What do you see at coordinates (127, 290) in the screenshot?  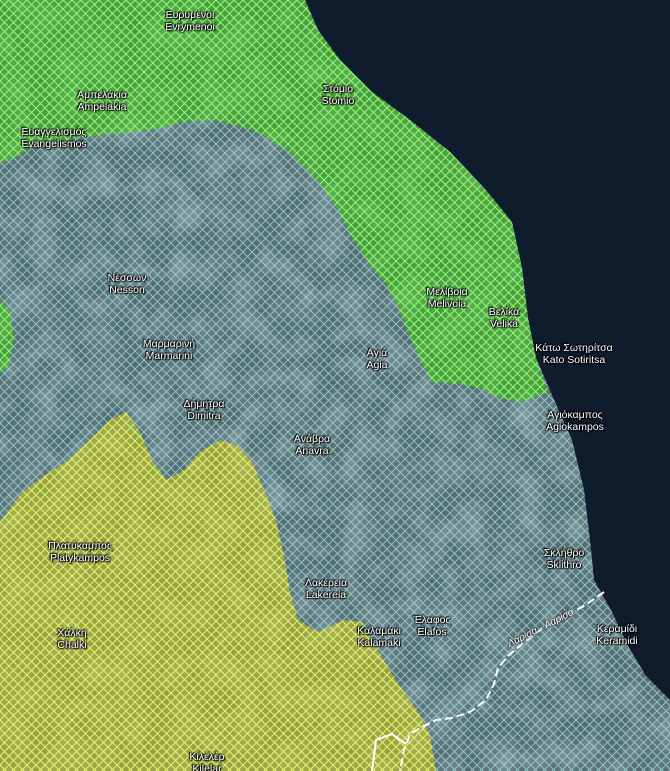 I see `place-name-latin: Nesson` at bounding box center [127, 290].